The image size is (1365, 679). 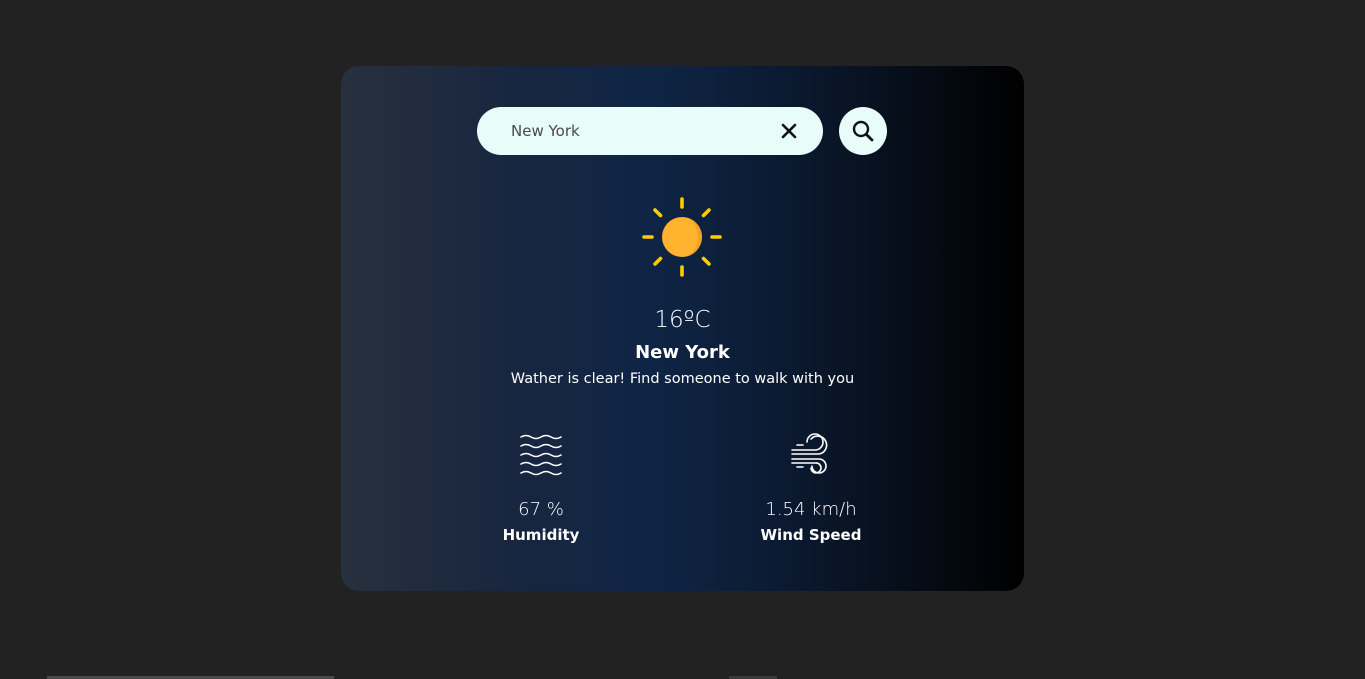 What do you see at coordinates (541, 455) in the screenshot?
I see `humidity-waves-icon` at bounding box center [541, 455].